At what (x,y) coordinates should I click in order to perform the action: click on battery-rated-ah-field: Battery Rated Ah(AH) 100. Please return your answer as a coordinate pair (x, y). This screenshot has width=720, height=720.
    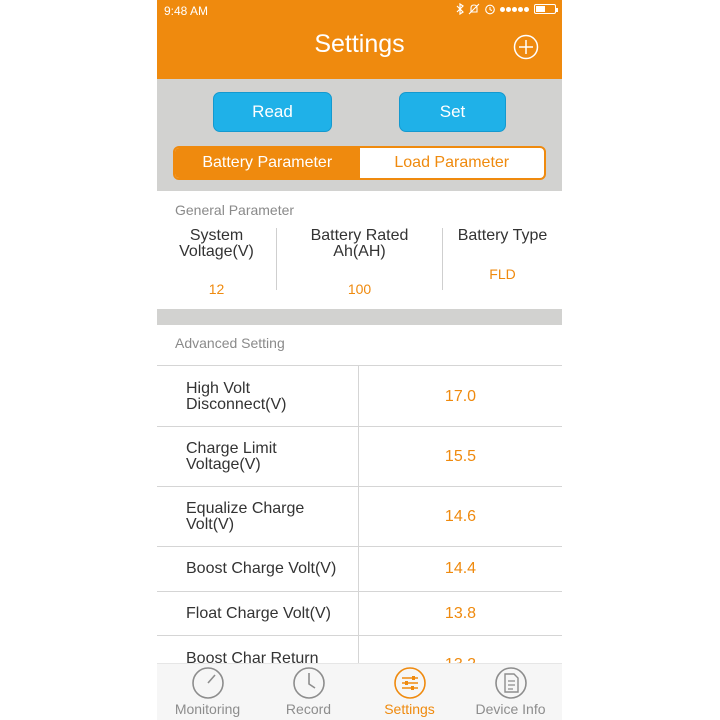
    Looking at the image, I should click on (359, 262).